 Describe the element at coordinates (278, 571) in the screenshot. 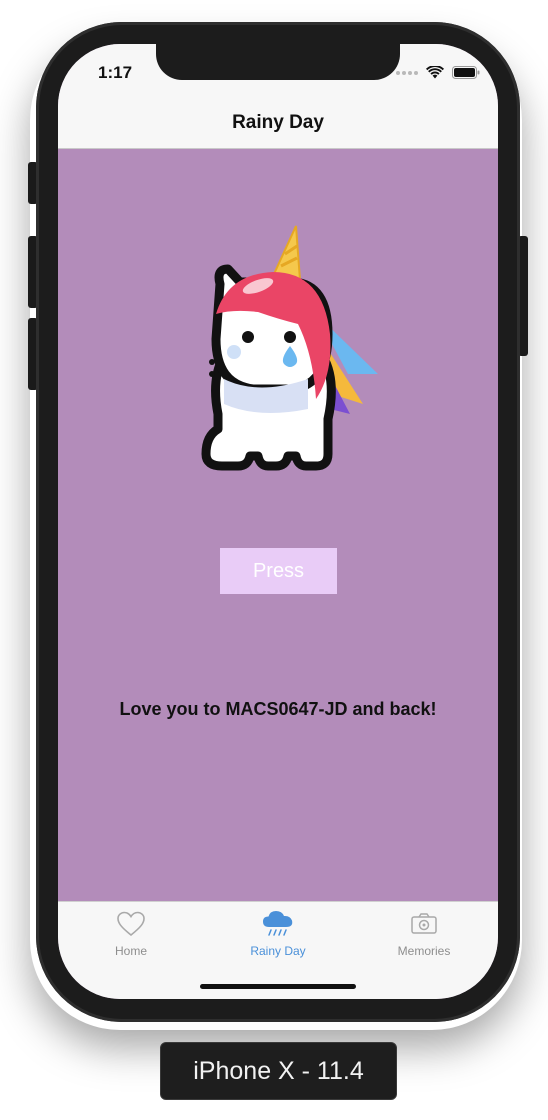

I see `press-button: Press` at that location.